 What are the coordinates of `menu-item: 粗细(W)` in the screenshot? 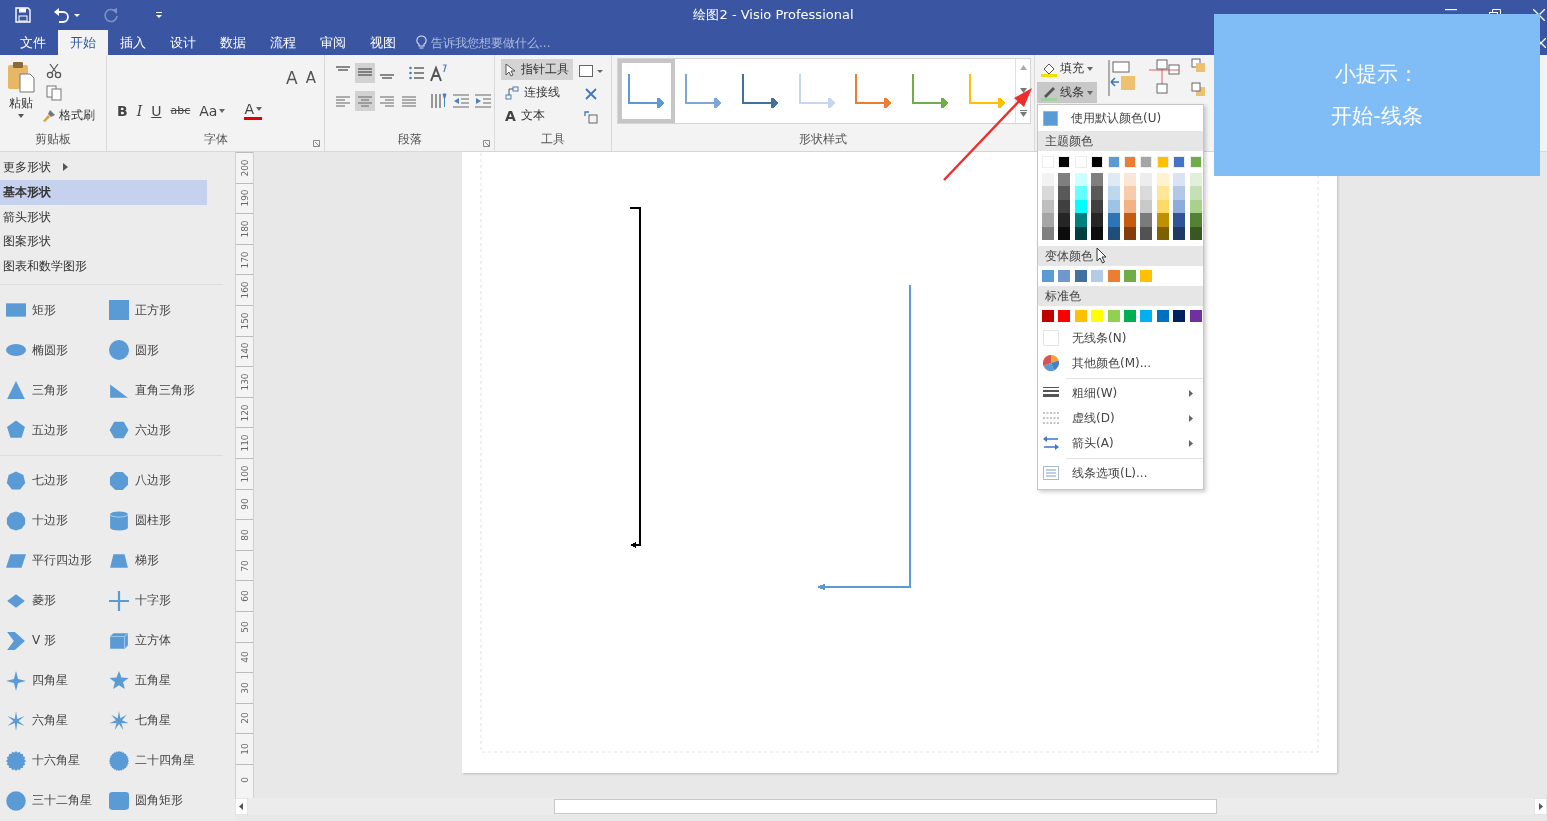 It's located at (1120, 393).